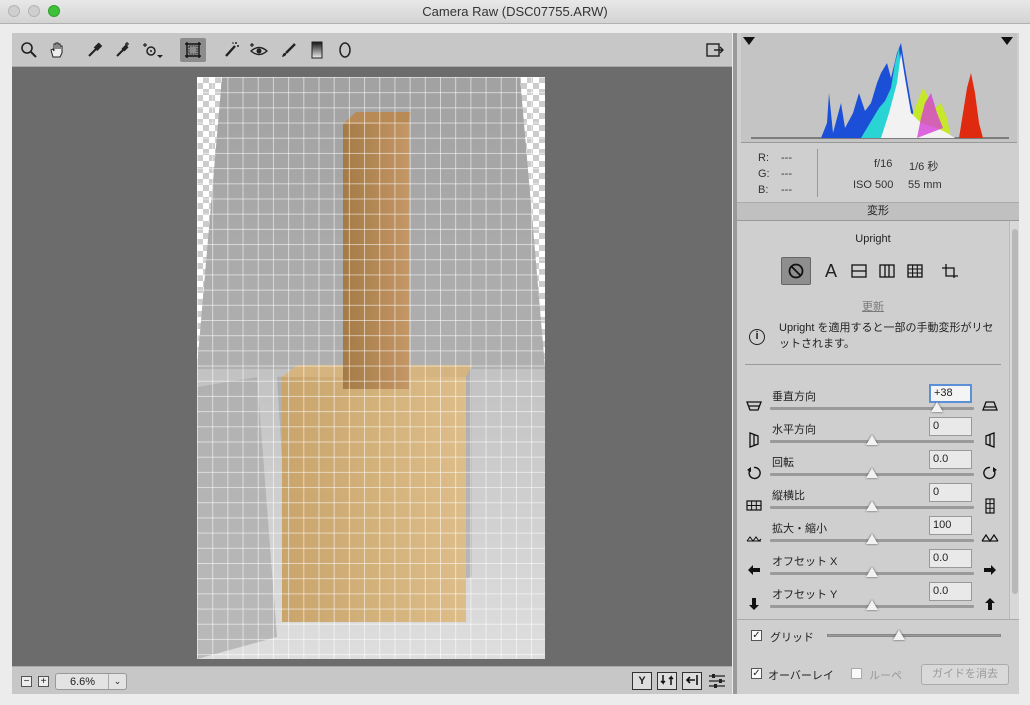 The height and width of the screenshot is (705, 1030). Describe the element at coordinates (925, 185) in the screenshot. I see `focal-length-value: 55 mm` at that location.